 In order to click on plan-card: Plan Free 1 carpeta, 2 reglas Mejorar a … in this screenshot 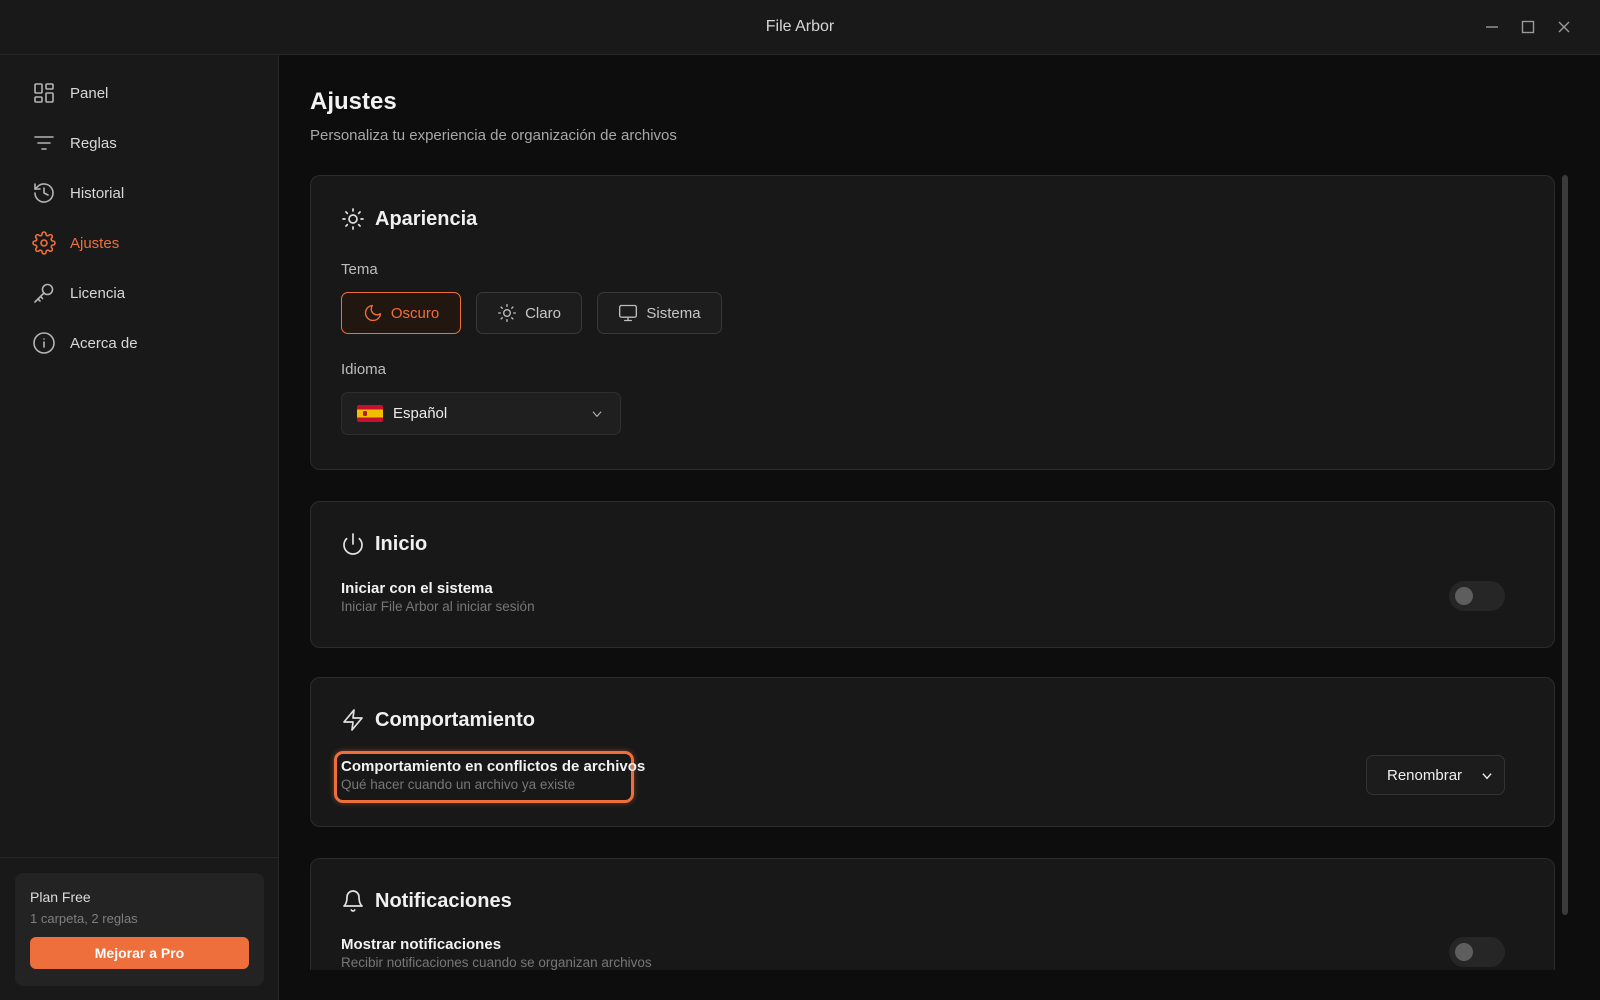, I will do `click(139, 929)`.